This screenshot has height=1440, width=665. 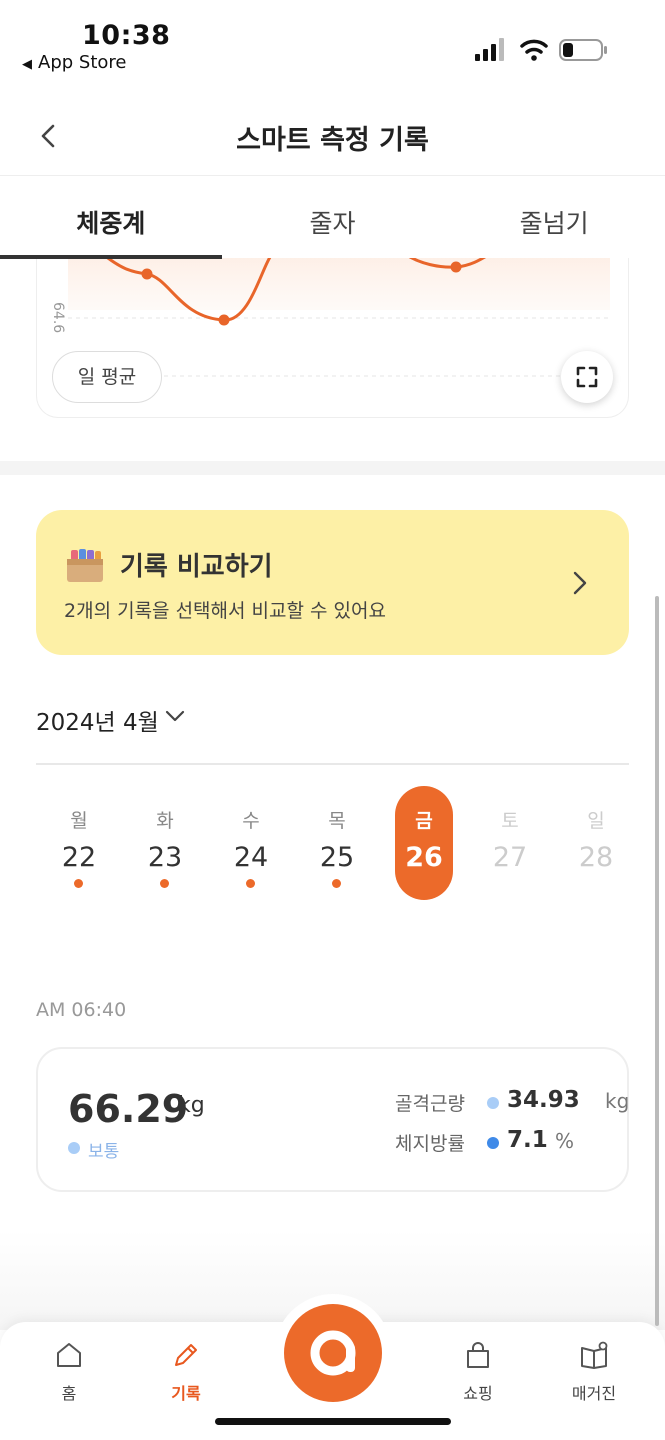 What do you see at coordinates (489, 49) in the screenshot?
I see `signal-icon` at bounding box center [489, 49].